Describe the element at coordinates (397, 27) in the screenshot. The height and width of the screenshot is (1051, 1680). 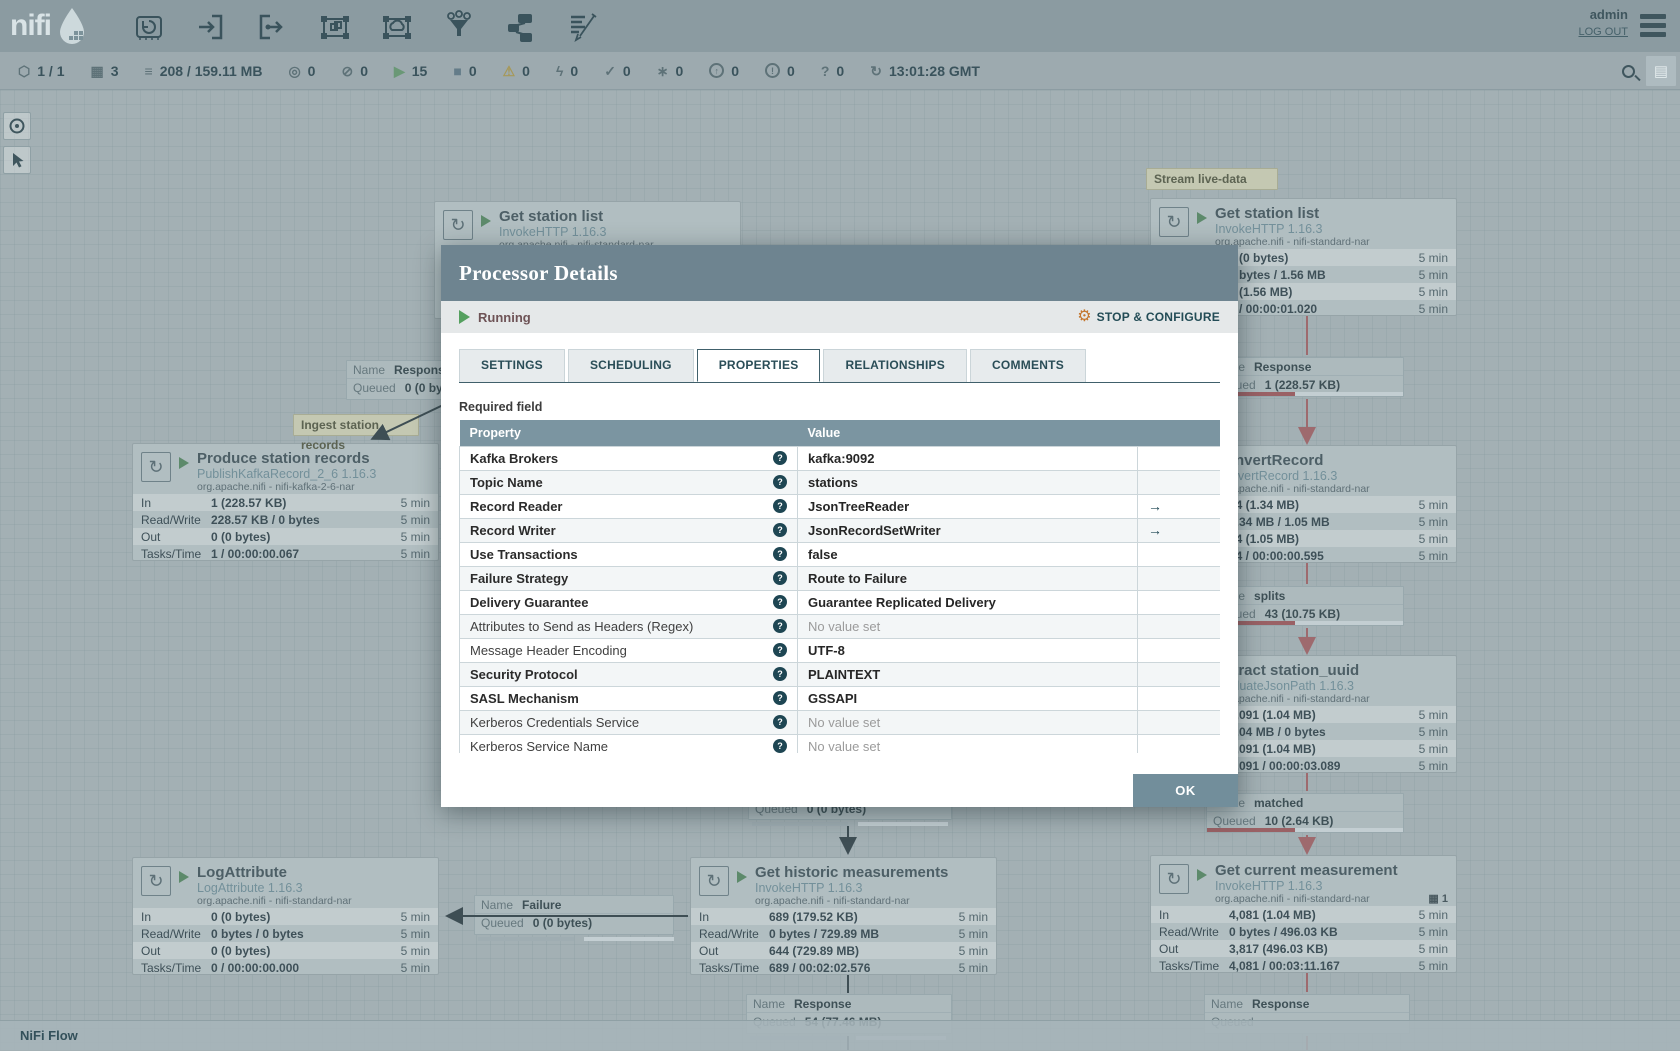
I see `remote-process-group-tool-button` at that location.